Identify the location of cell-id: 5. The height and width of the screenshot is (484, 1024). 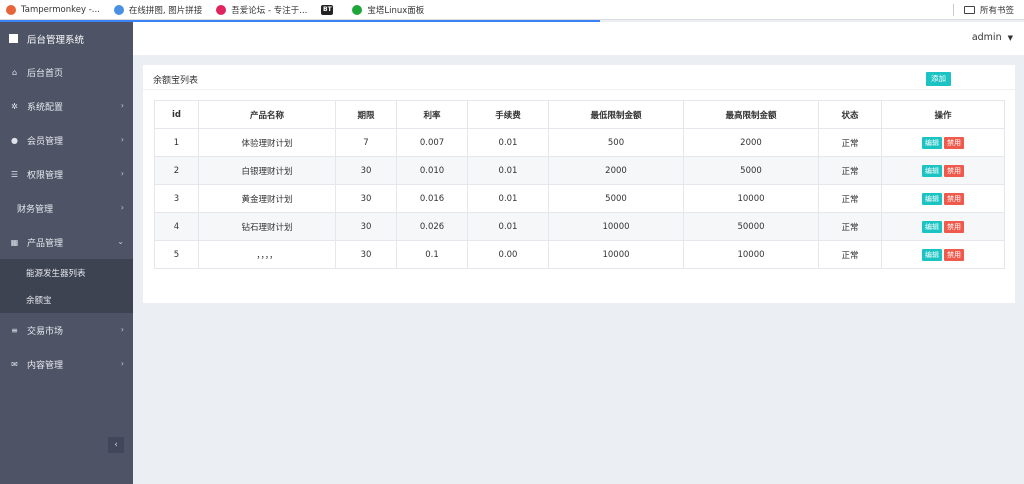
(176, 254).